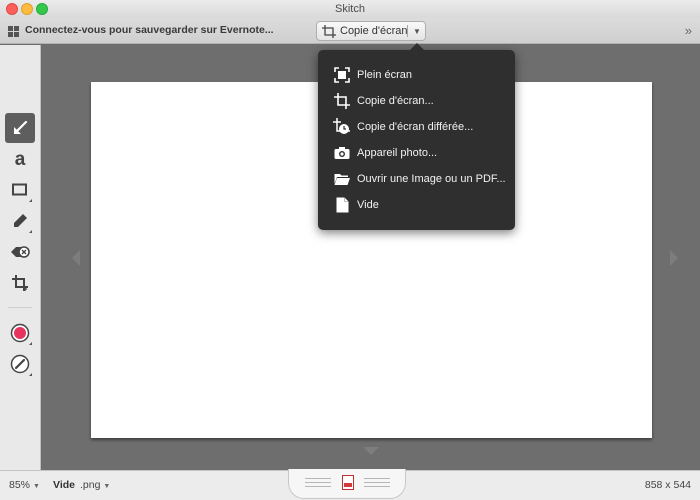 This screenshot has height=500, width=700. I want to click on stroke-size-picker, so click(20, 364).